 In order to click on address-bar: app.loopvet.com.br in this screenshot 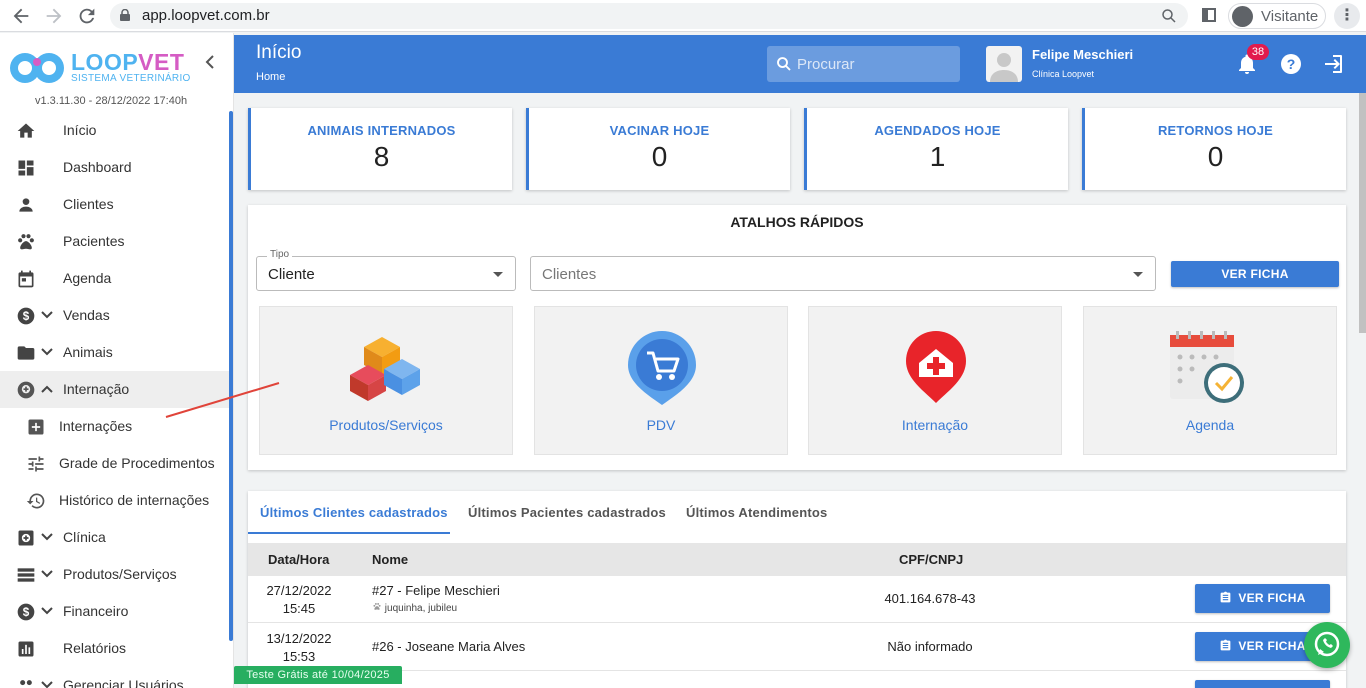, I will do `click(649, 16)`.